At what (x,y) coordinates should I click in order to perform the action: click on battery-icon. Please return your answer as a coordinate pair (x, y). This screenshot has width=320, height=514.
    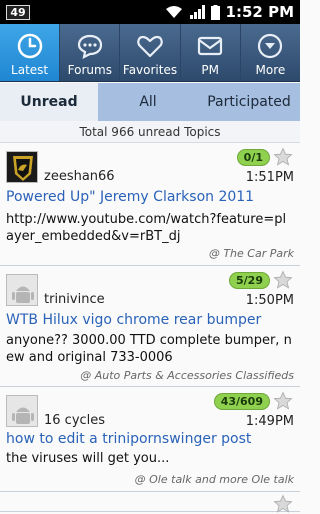
    Looking at the image, I should click on (215, 12).